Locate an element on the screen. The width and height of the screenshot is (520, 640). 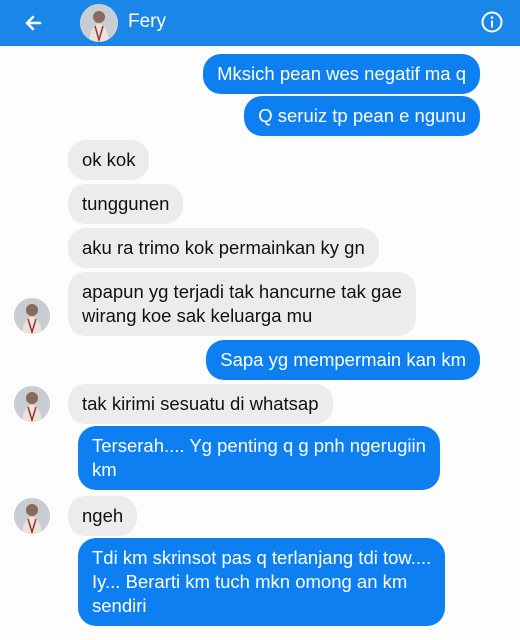
message-bubble-incoming: tak kirimi sesuatu di whatsap is located at coordinates (200, 404).